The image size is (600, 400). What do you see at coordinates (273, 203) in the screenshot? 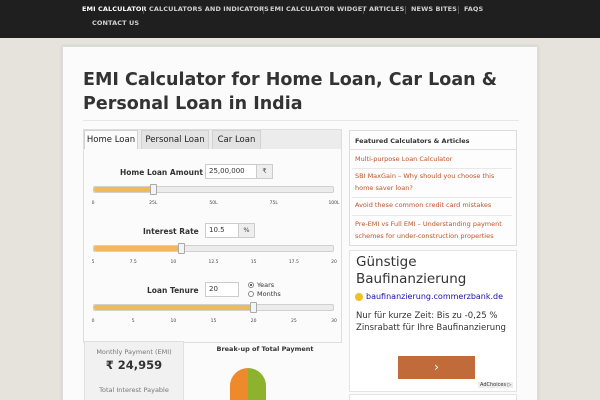
I see `scale-tick-label: 75L` at bounding box center [273, 203].